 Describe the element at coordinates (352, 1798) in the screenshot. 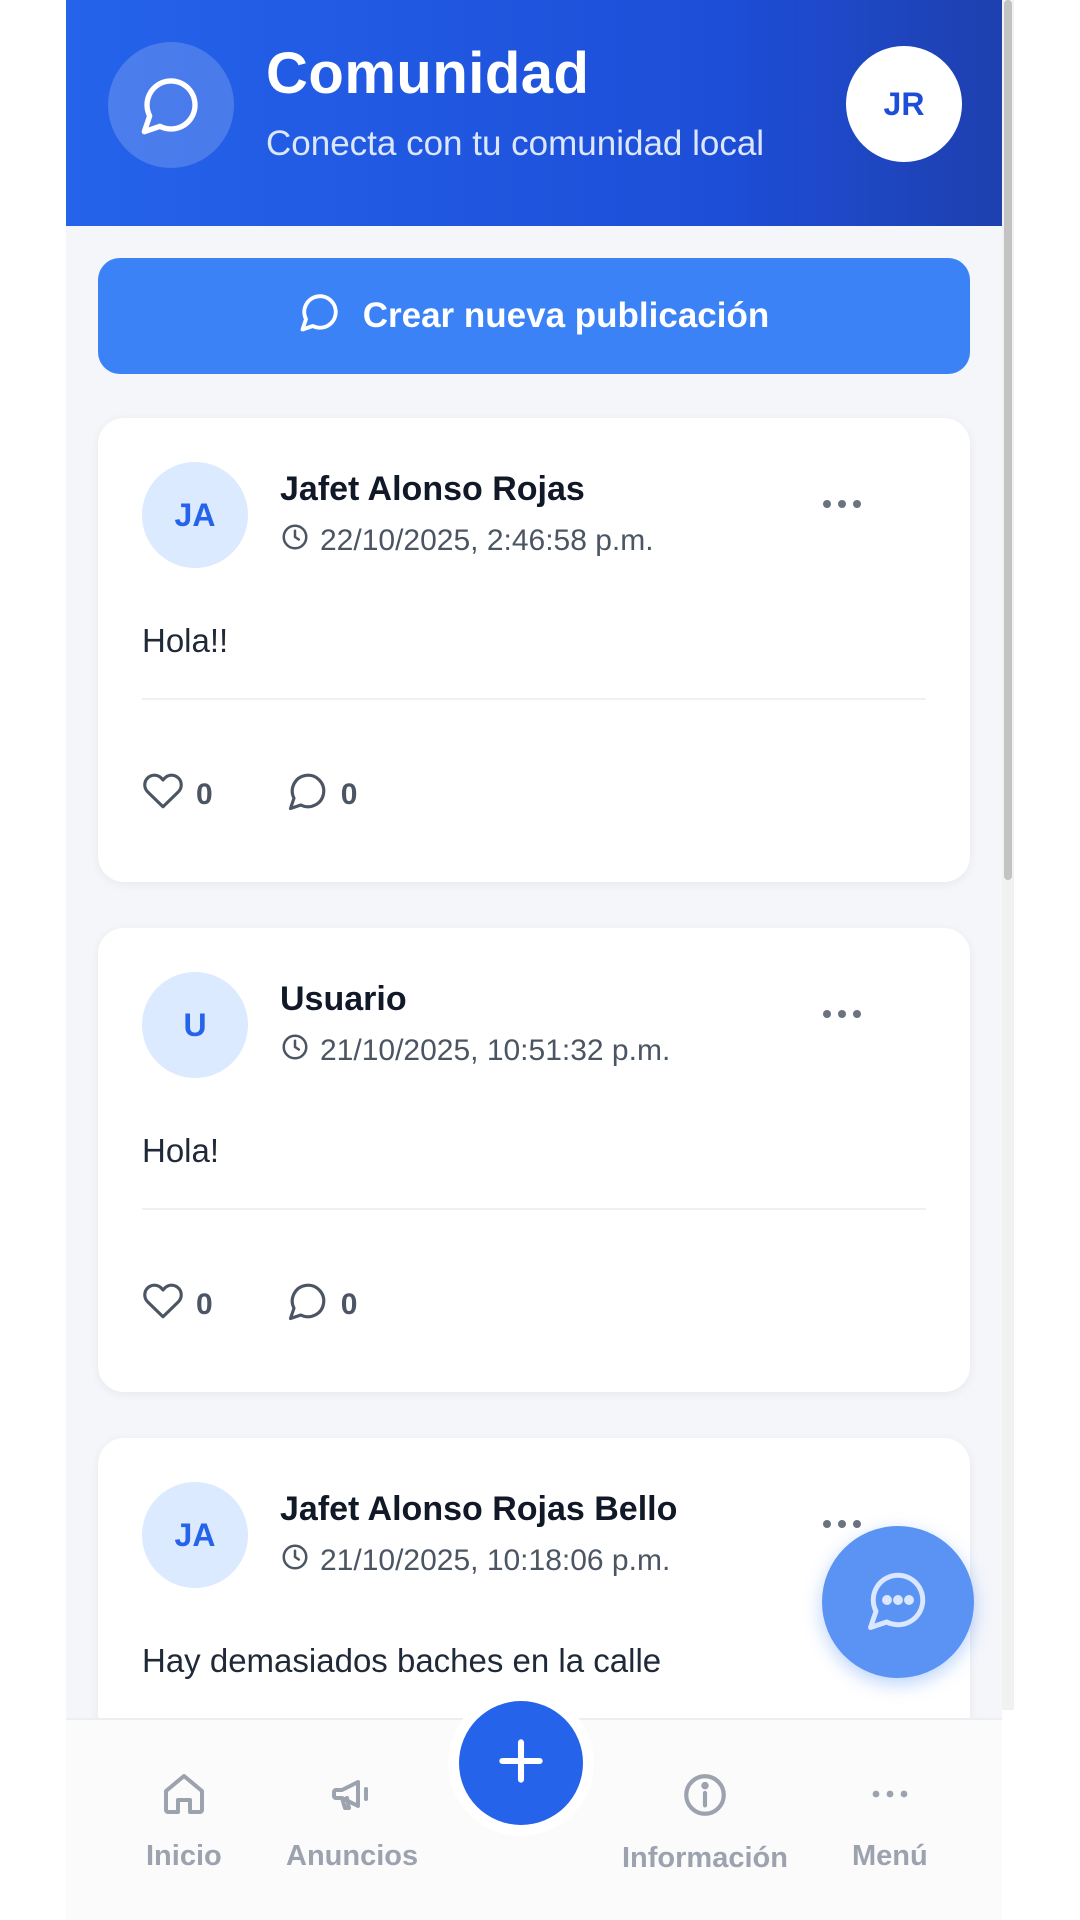

I see `megaphone-icon` at that location.